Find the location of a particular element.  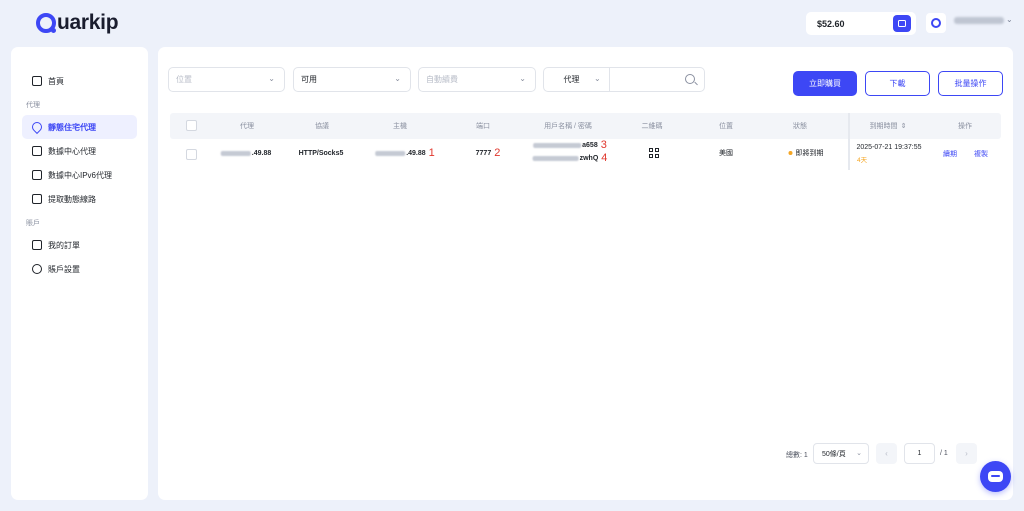

port-cell: 7777 2 is located at coordinates (488, 153).